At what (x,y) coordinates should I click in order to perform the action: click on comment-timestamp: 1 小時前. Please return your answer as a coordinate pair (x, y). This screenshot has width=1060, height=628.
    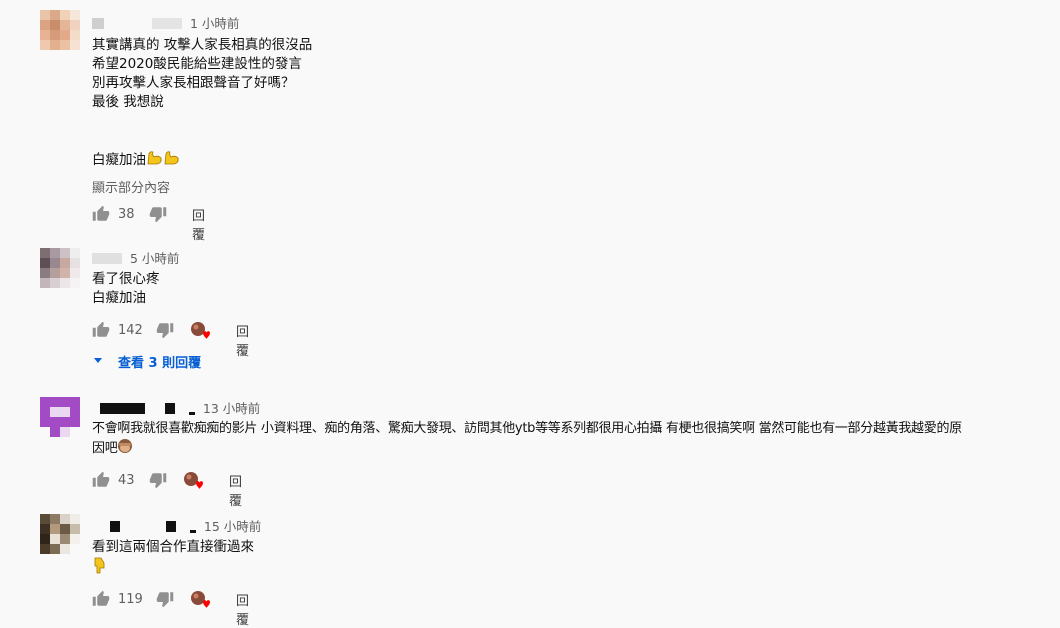
    Looking at the image, I should click on (214, 23).